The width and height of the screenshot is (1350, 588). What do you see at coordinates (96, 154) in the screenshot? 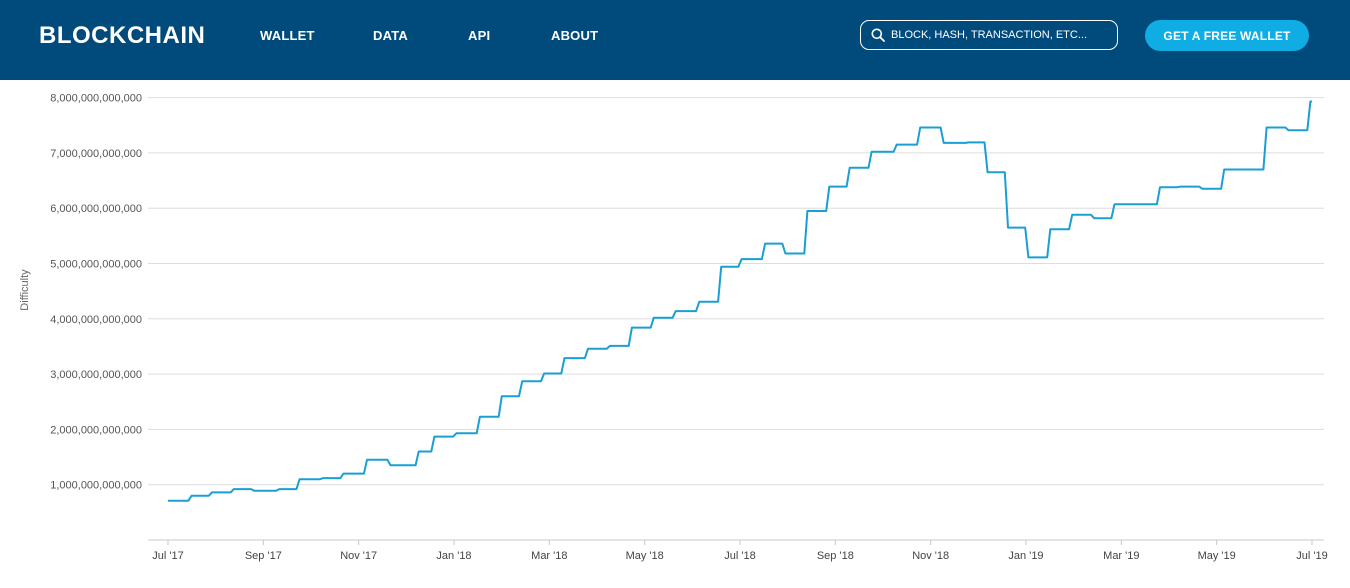
I see `y-tick-label: 7,000,000,000,000` at bounding box center [96, 154].